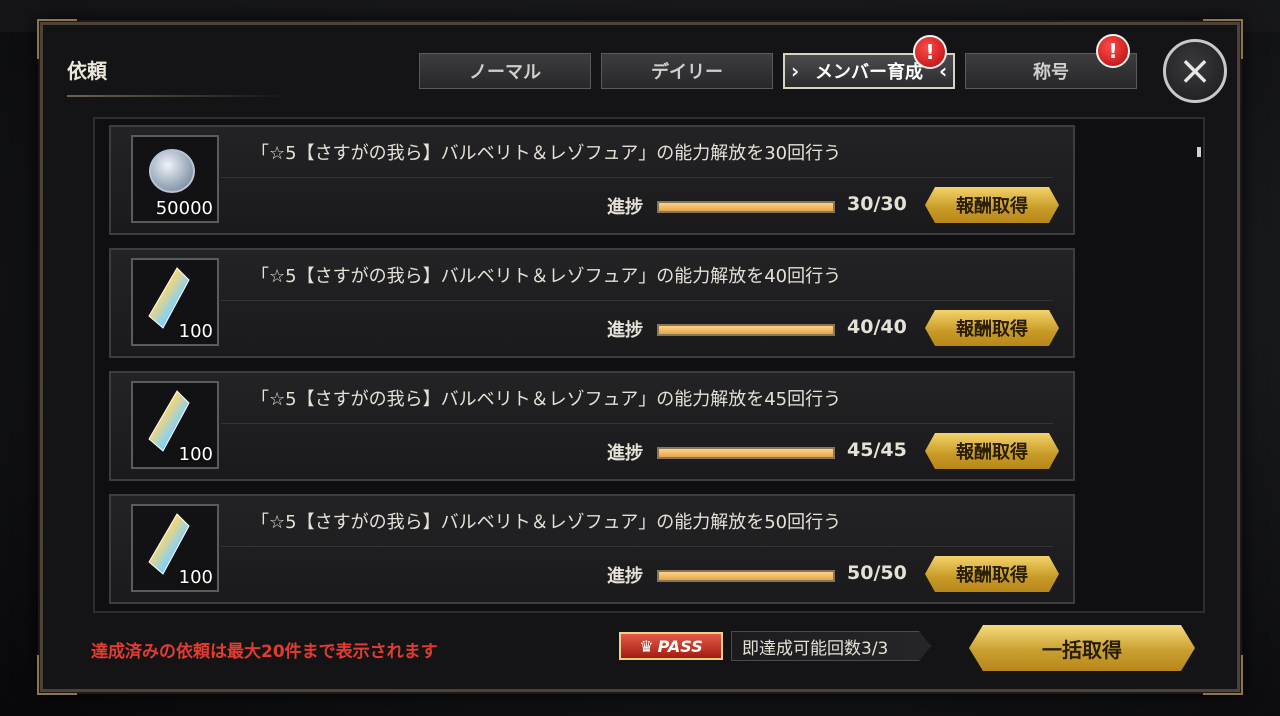 Image resolution: width=1280 pixels, height=716 pixels. I want to click on quest-description: 「☆5【さすがの我ら】バルベリト＆レゾフュア」の能力解放を50回行う, so click(546, 522).